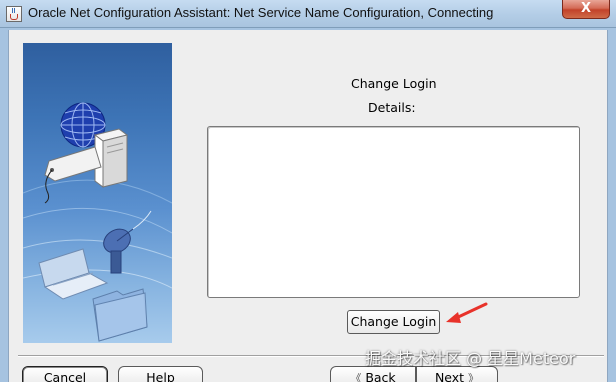 The height and width of the screenshot is (382, 616). What do you see at coordinates (393, 322) in the screenshot?
I see `change-login-button: Change Login` at bounding box center [393, 322].